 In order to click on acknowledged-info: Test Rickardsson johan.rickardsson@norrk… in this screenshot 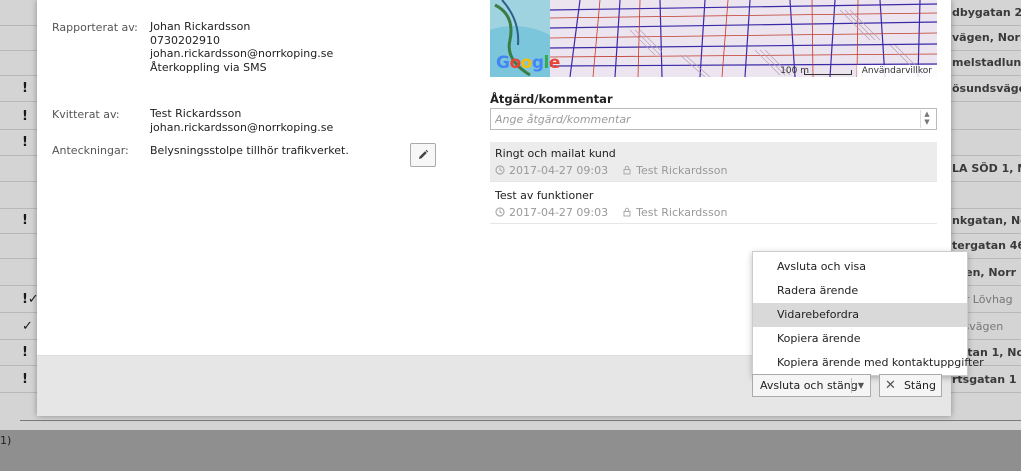, I will do `click(241, 120)`.